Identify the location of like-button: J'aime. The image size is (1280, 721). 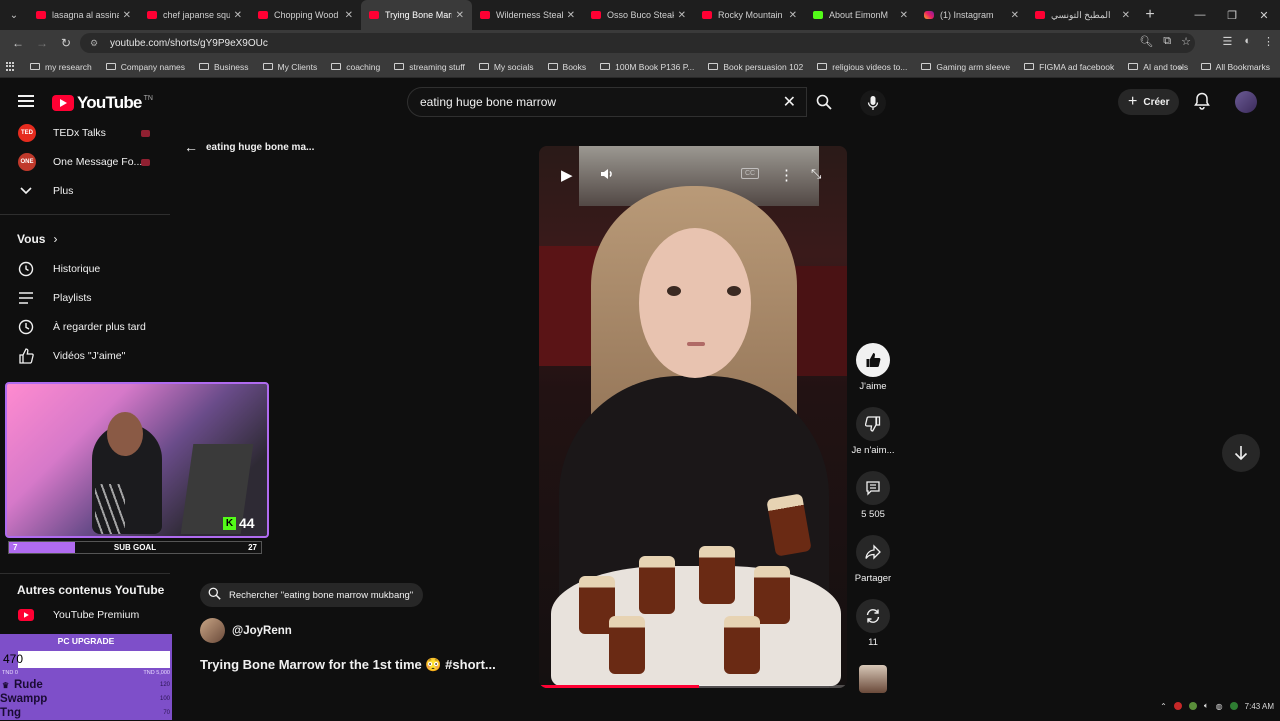
(873, 367).